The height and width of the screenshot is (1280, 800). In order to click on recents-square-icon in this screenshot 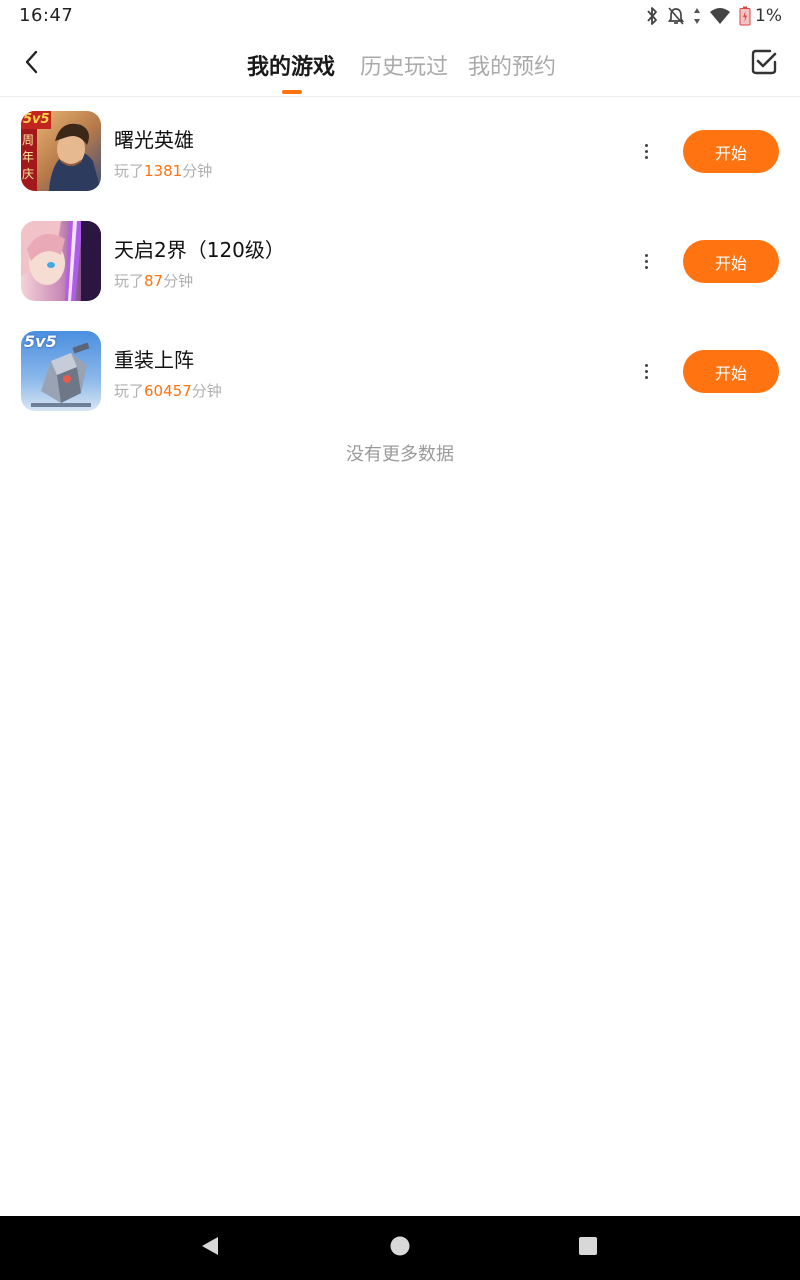, I will do `click(588, 1248)`.